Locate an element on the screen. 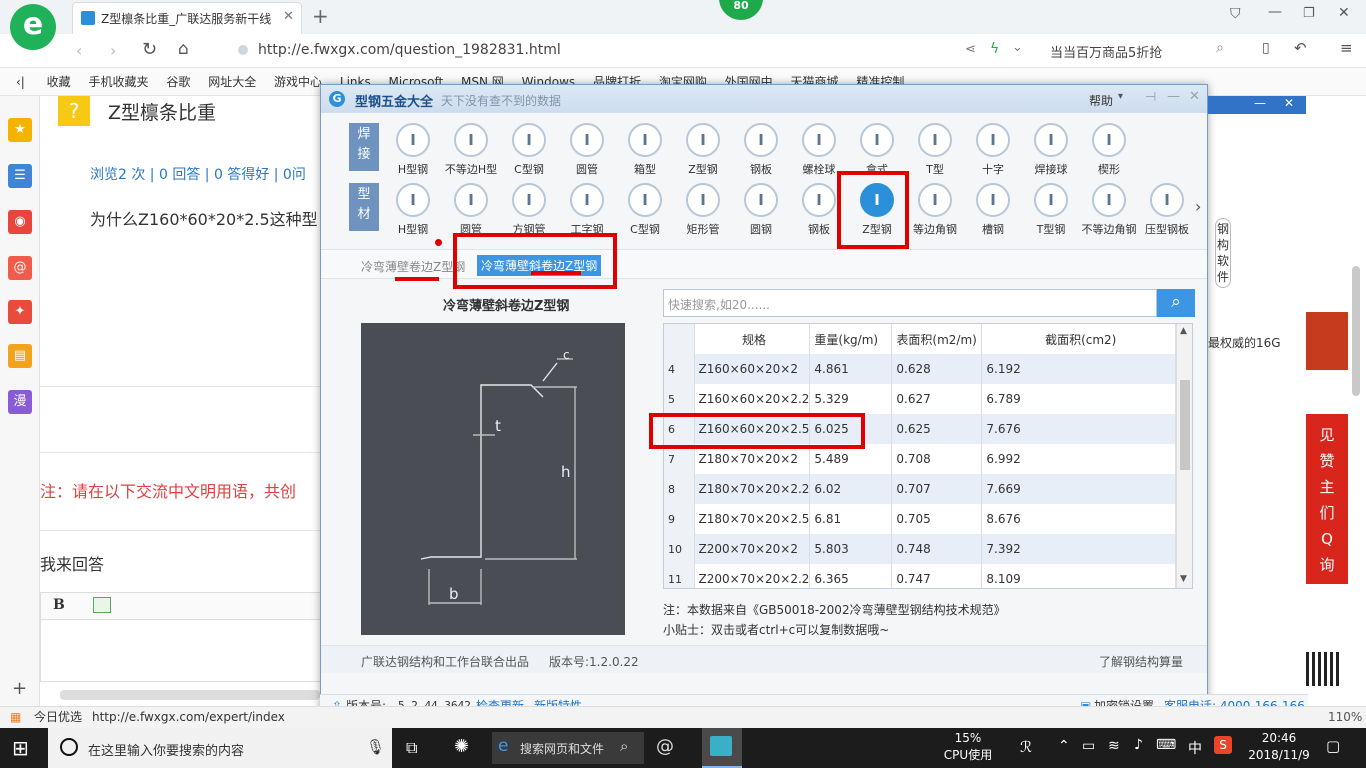  mail-icon: @ is located at coordinates (20, 268).